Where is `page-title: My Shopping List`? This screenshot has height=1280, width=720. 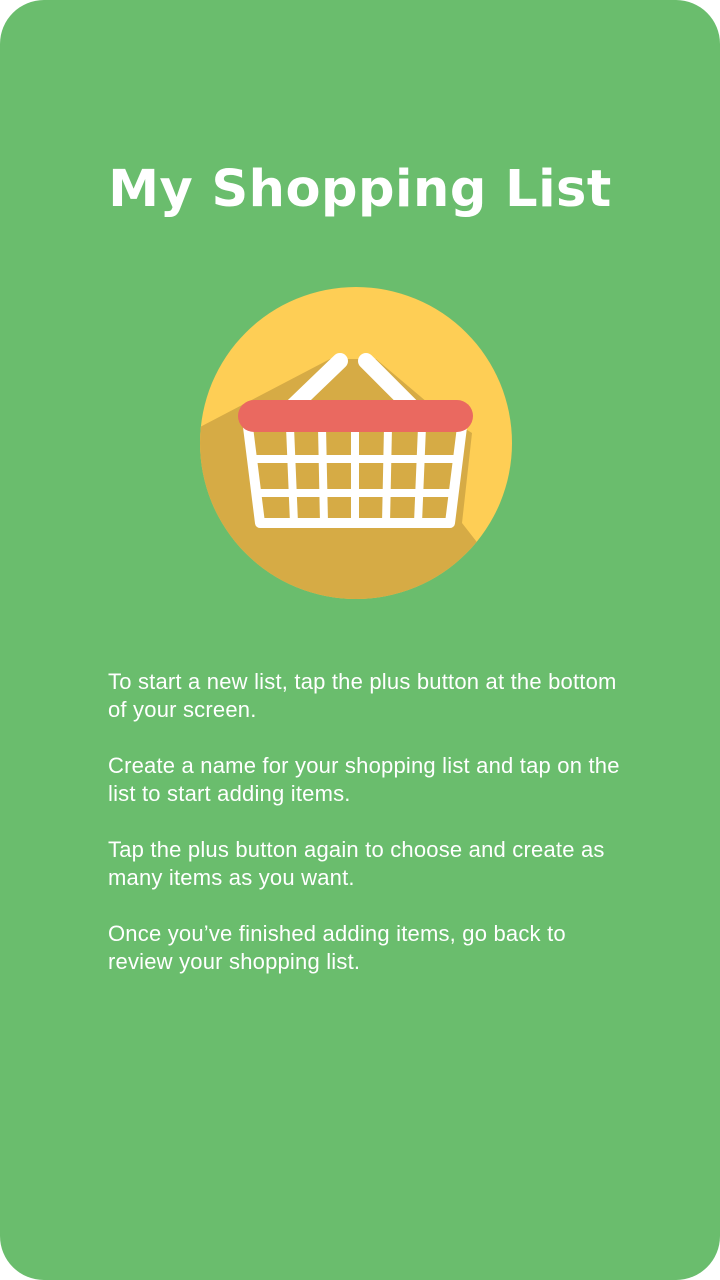 page-title: My Shopping List is located at coordinates (360, 189).